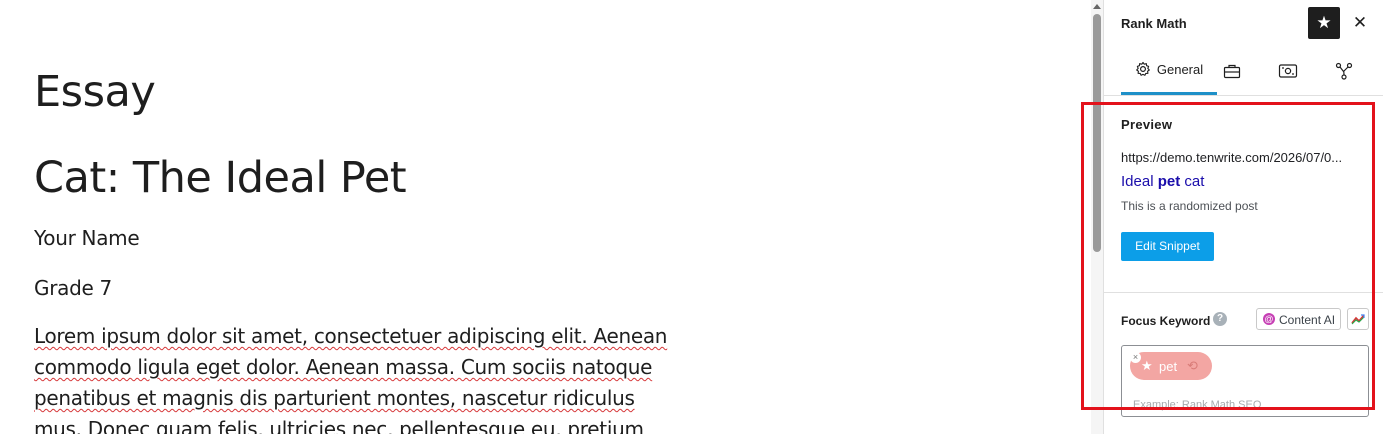  I want to click on help-icon: ?, so click(1220, 319).